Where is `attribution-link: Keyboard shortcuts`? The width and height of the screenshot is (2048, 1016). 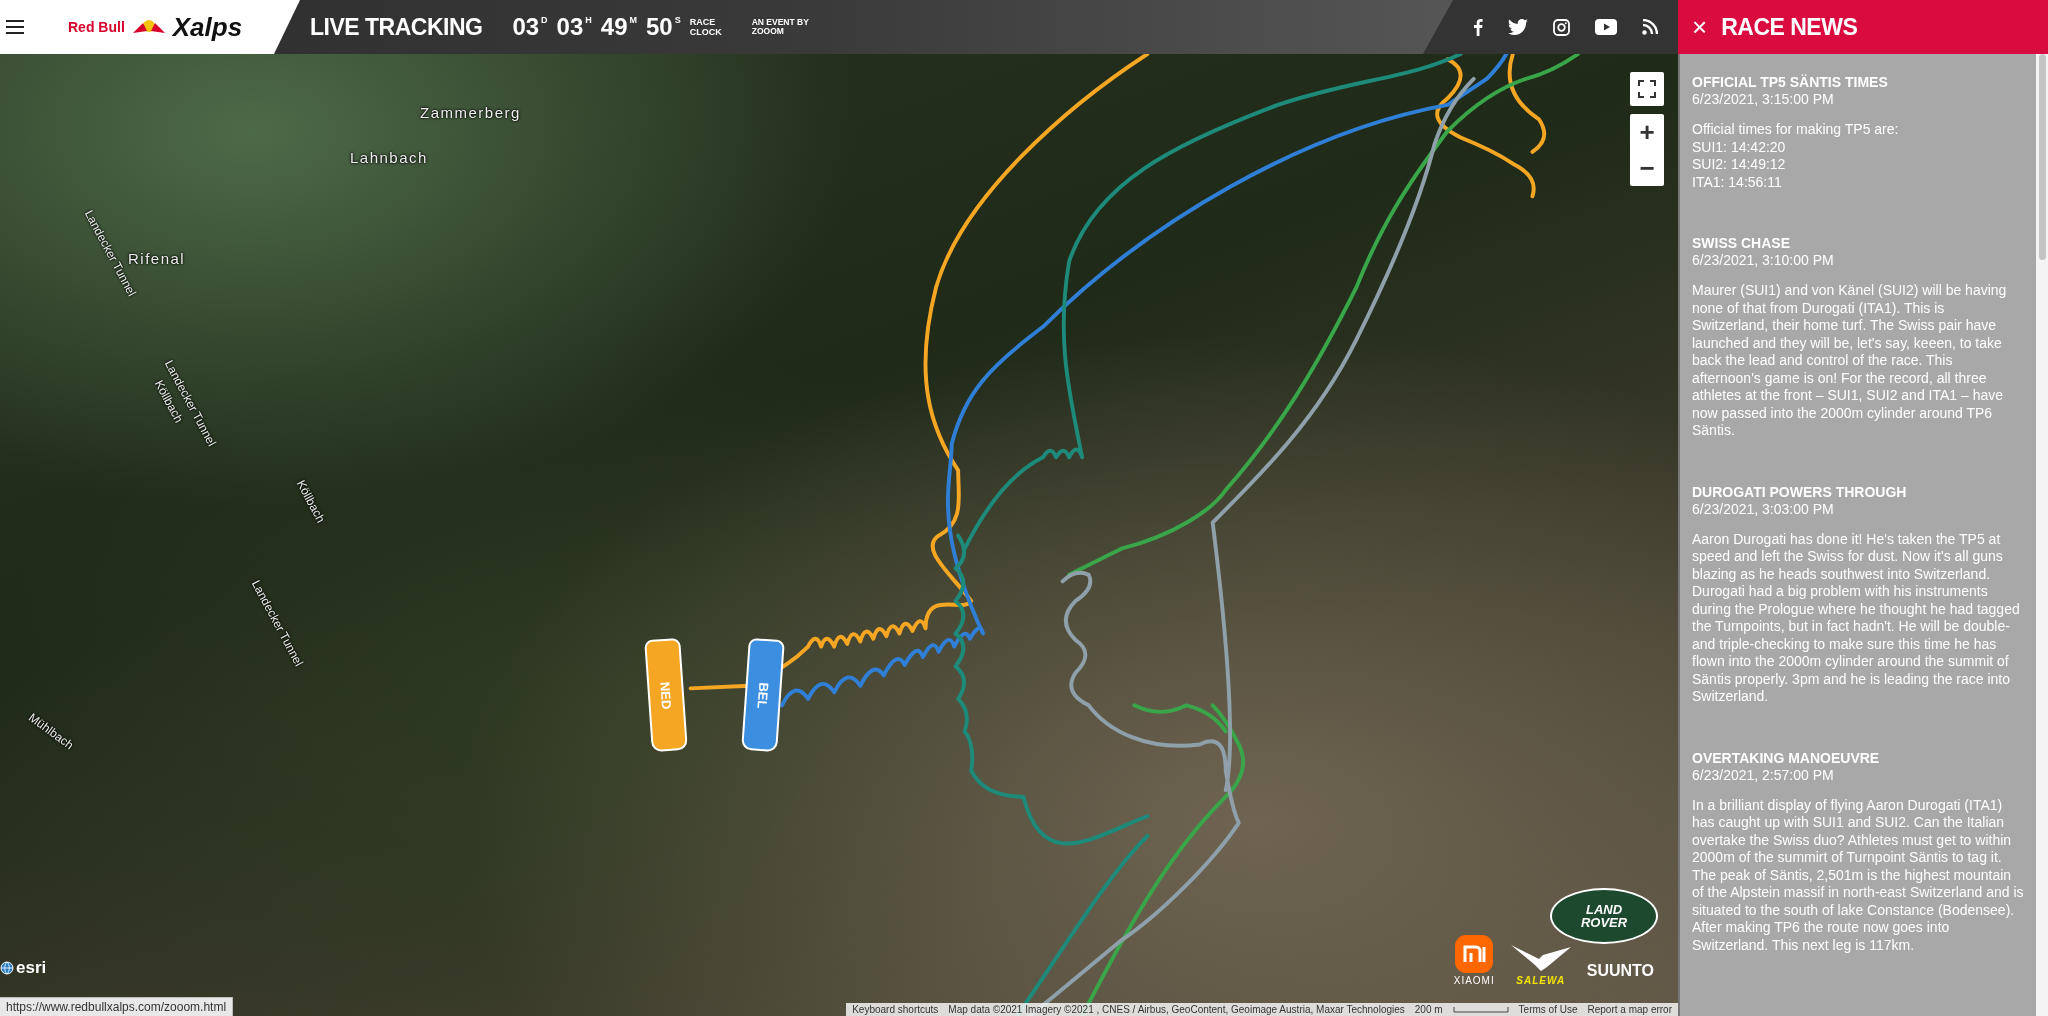
attribution-link: Keyboard shortcuts is located at coordinates (895, 1009).